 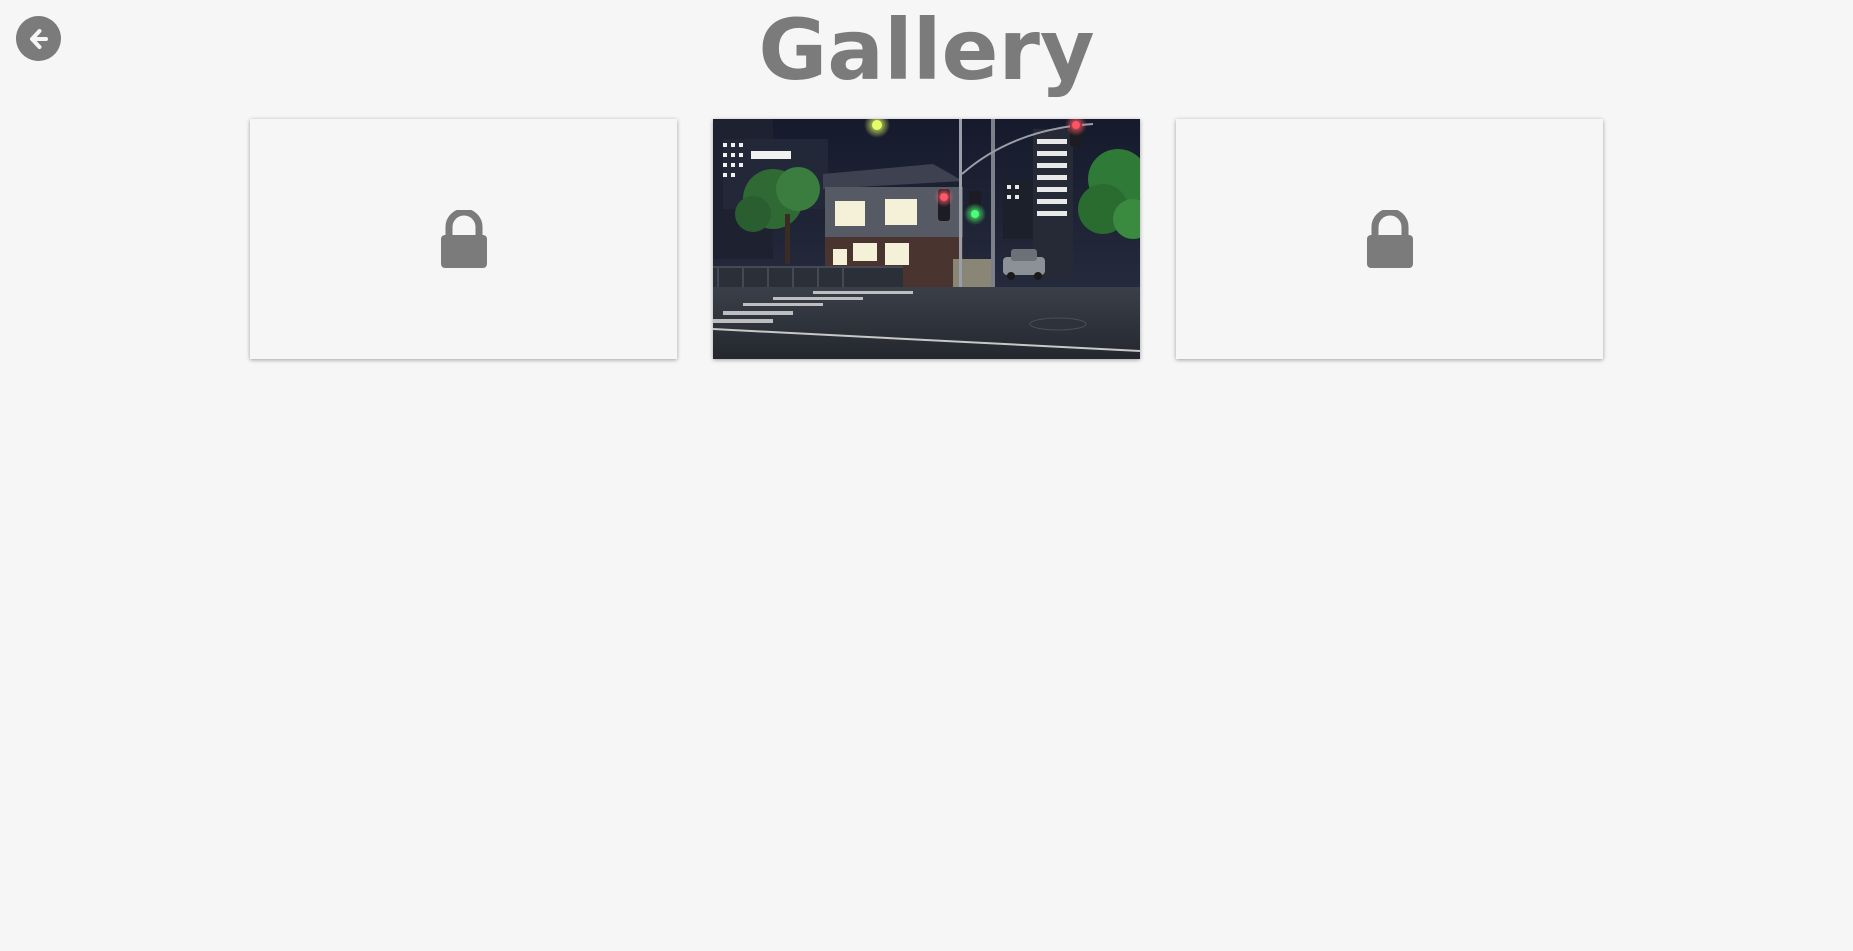 I want to click on night-street-image, so click(x=926, y=239).